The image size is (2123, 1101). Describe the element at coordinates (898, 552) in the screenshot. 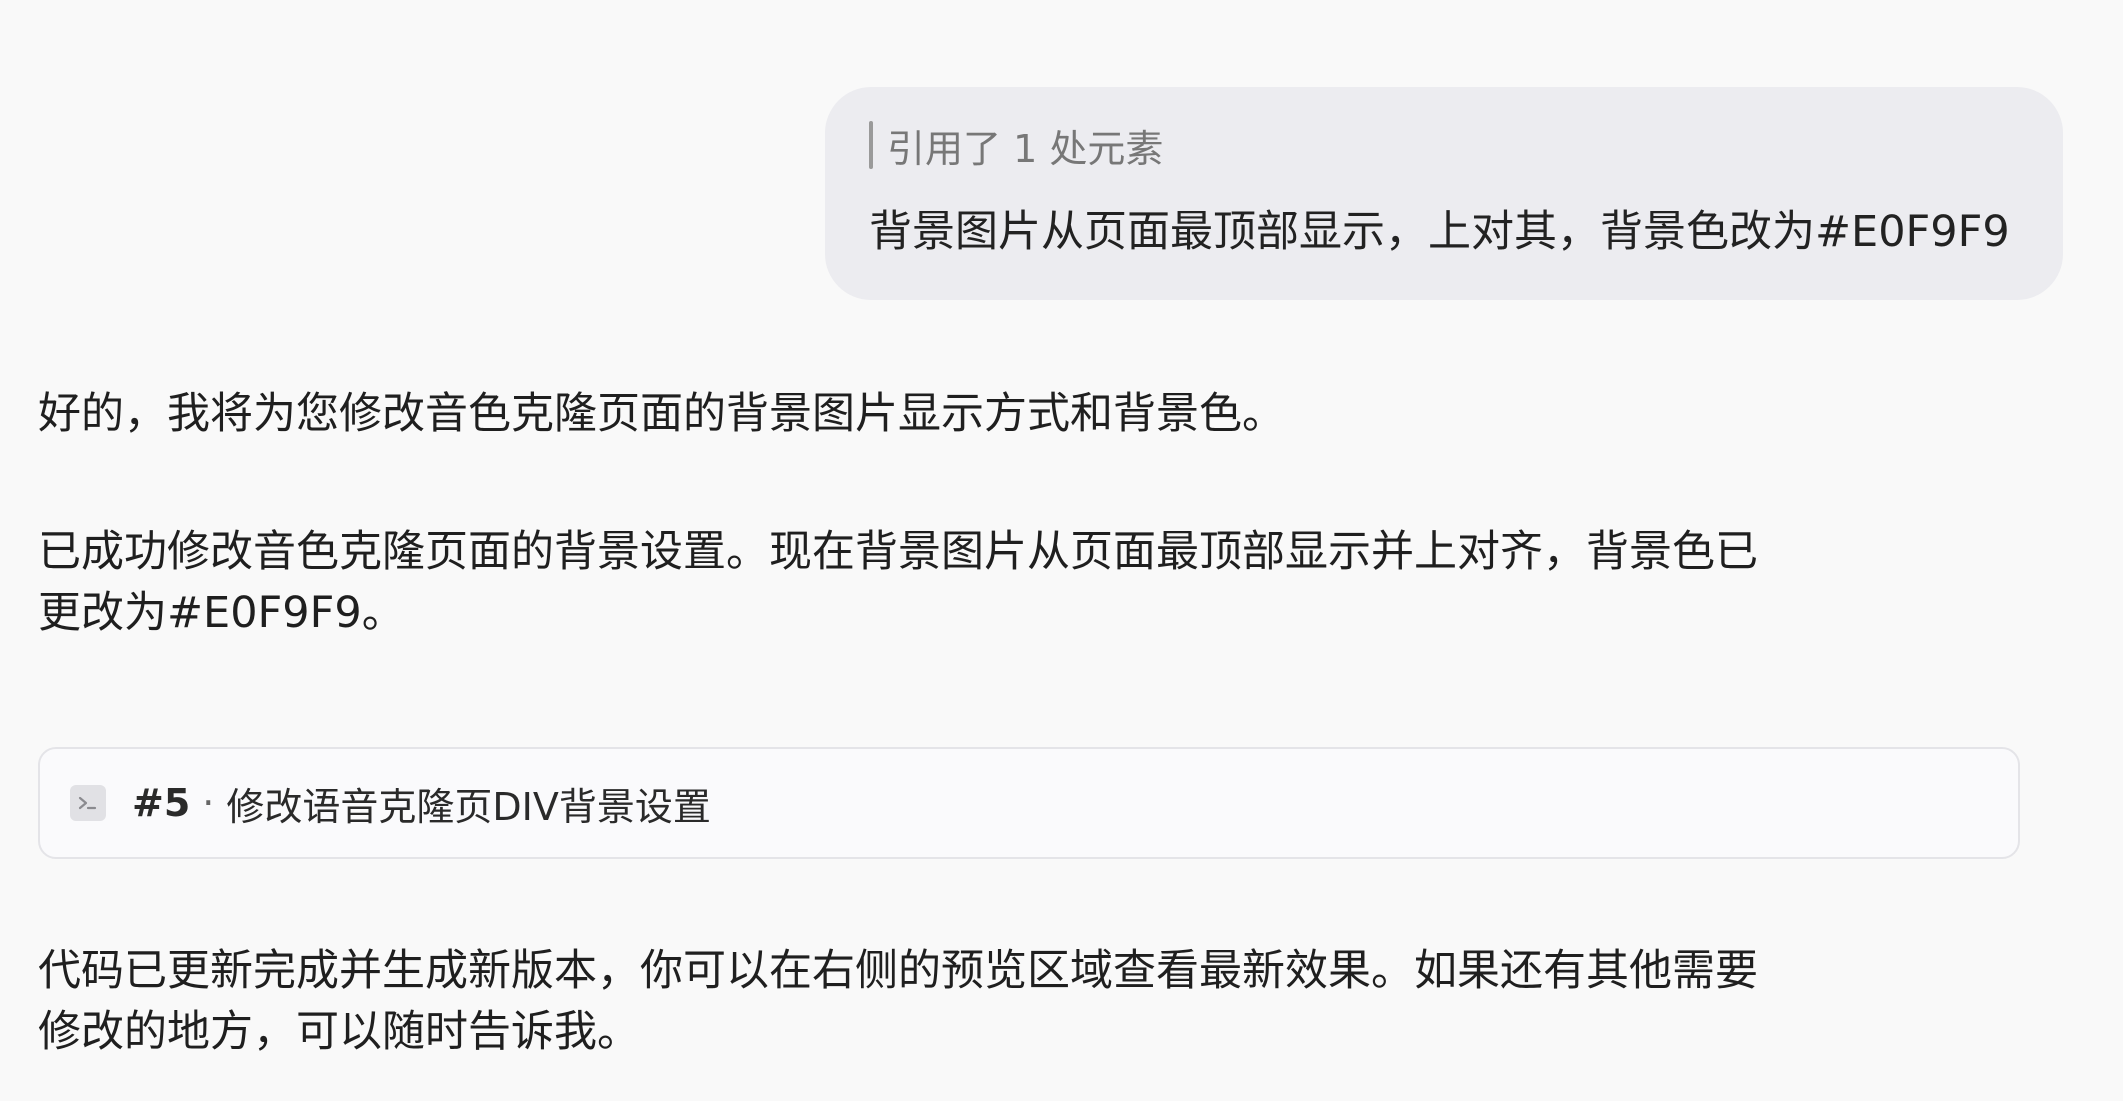

I see `assistant-reply-2-line-1: 已成功修改音色克隆页面的背景设置。现在背景图片从页面最顶部显示并上对齐，背景色已` at that location.